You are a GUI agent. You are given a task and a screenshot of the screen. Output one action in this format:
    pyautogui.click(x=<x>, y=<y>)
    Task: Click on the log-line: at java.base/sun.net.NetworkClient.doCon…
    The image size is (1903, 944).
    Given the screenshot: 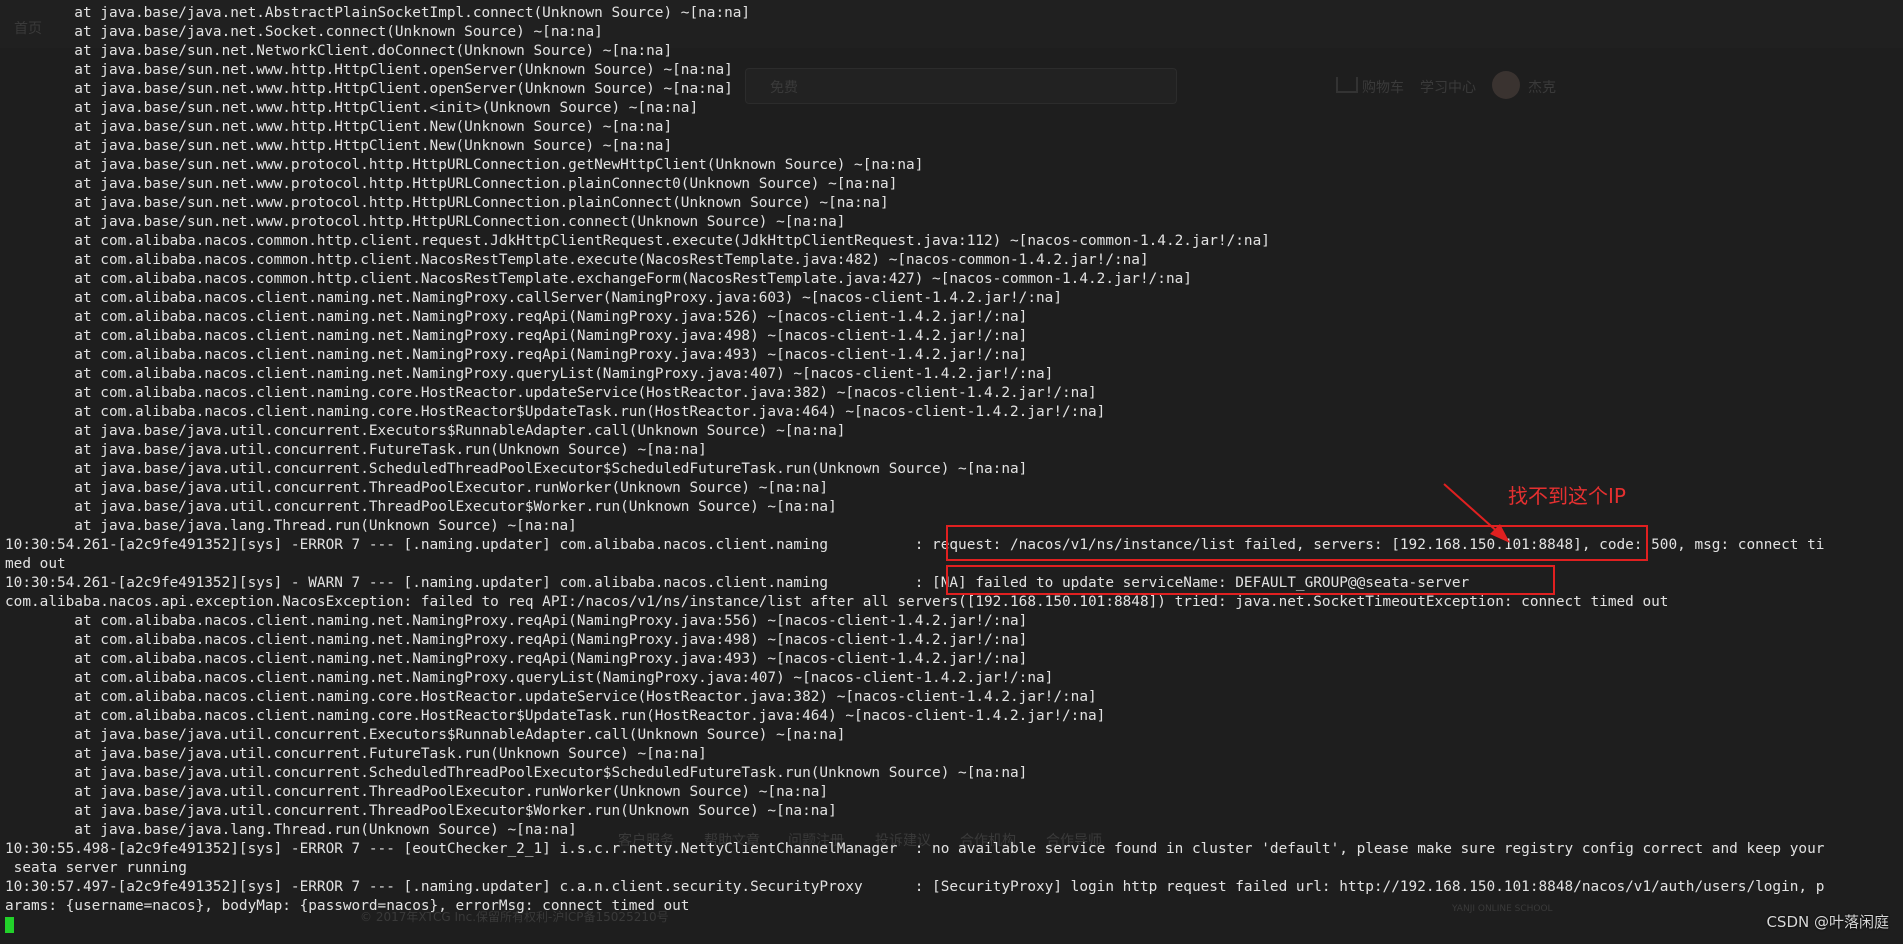 What is the action you would take?
    pyautogui.click(x=339, y=51)
    